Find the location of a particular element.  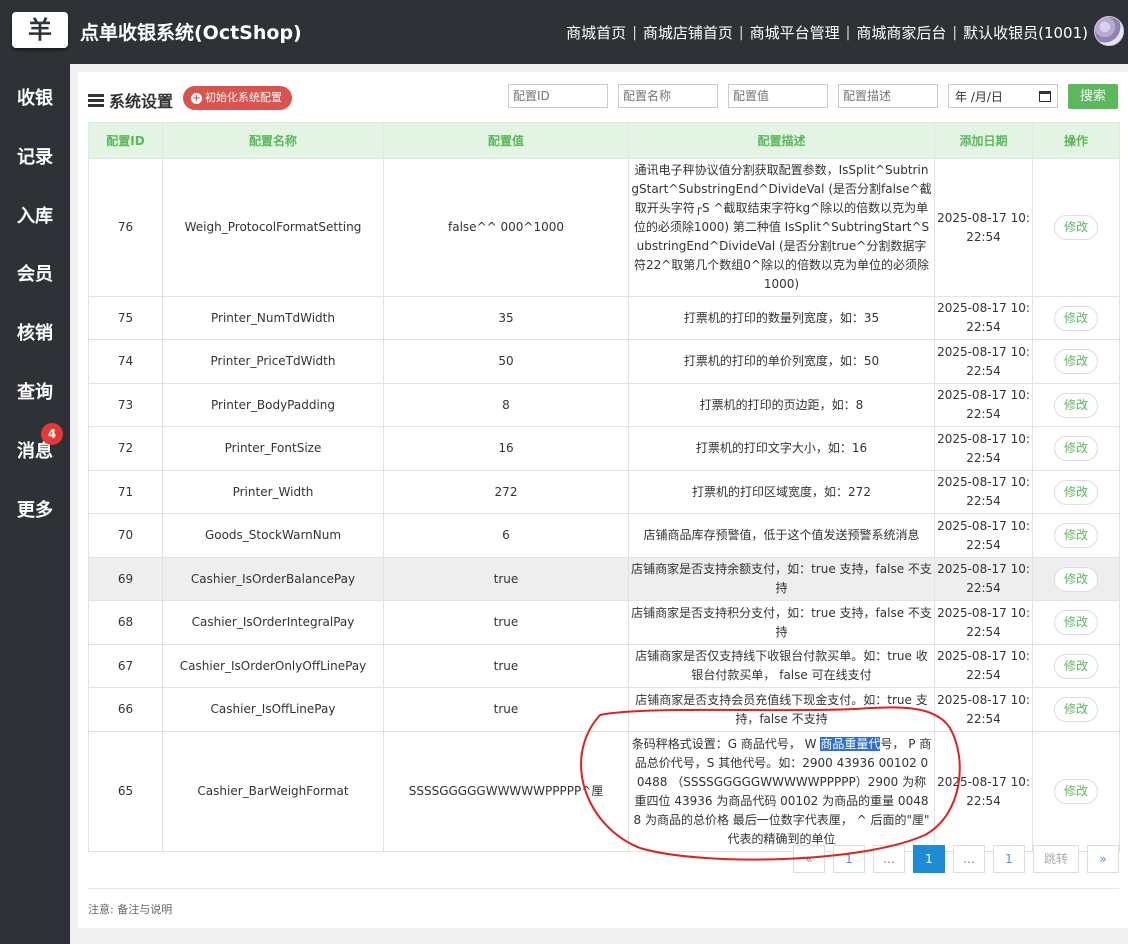

cell-desc: 打票机的打印的单价列宽度，如：50 is located at coordinates (781, 361).